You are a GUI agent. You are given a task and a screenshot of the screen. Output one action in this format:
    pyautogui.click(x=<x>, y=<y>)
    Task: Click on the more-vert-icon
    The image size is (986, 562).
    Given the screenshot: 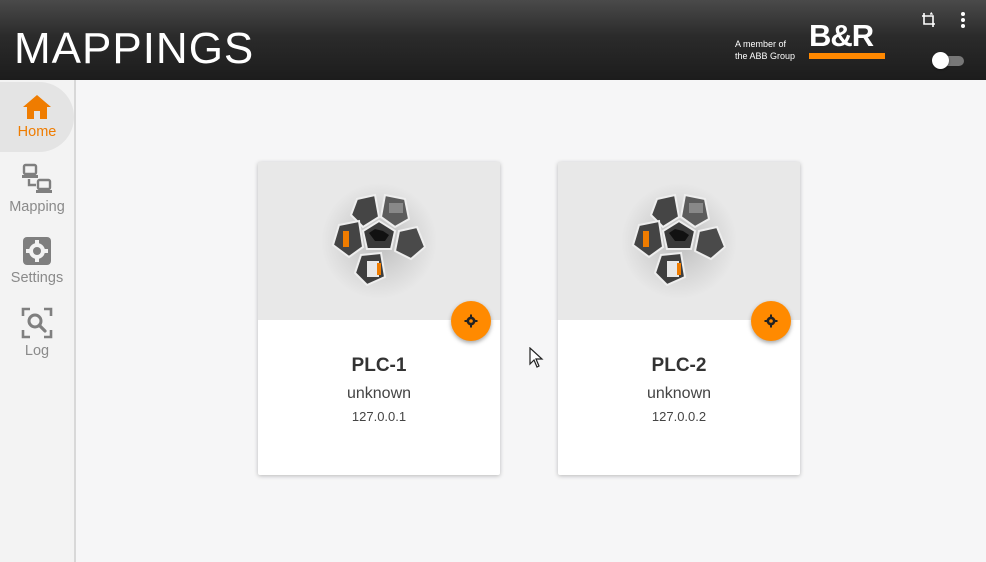 What is the action you would take?
    pyautogui.click(x=963, y=20)
    